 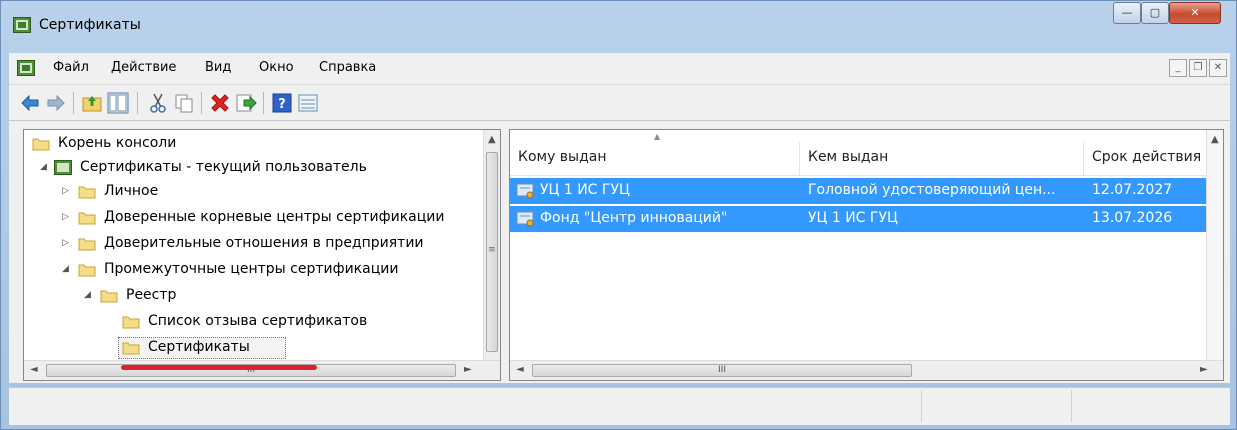 I want to click on tree-item-certificates-current-user: ◢ Сертификаты - текущий пользователь, so click(x=253, y=168).